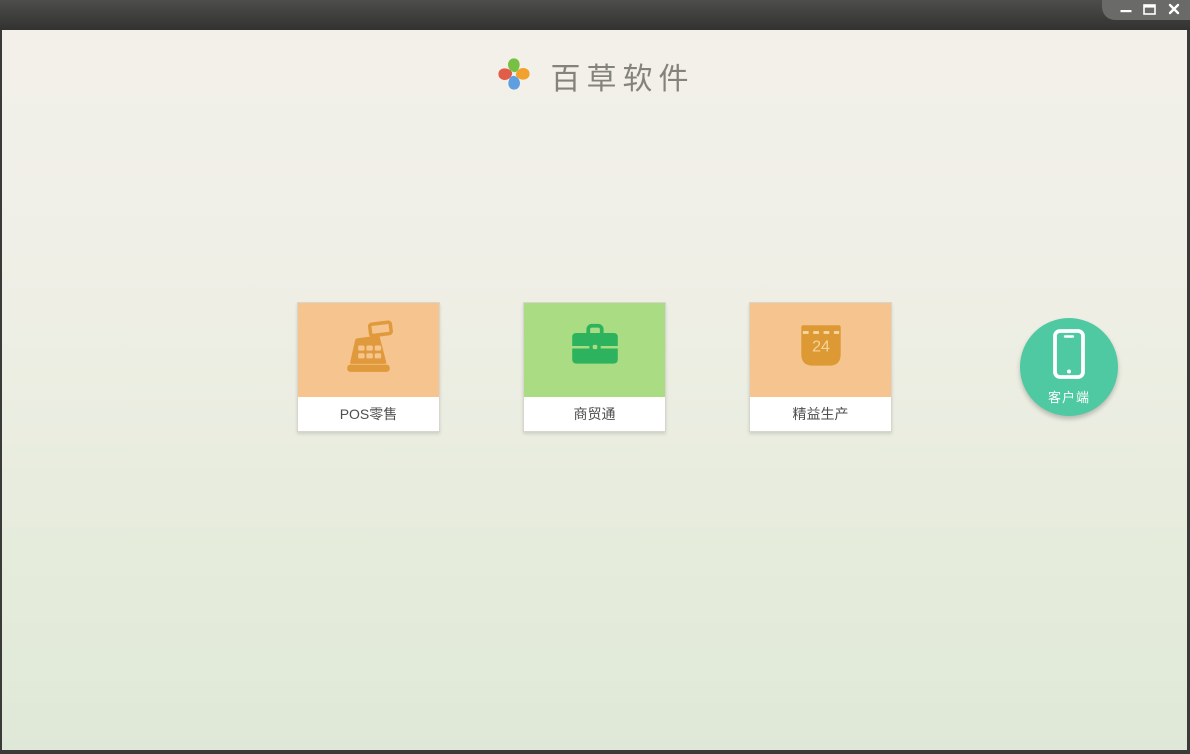 This screenshot has height=754, width=1190. Describe the element at coordinates (368, 413) in the screenshot. I see `card-label: POS零售` at that location.